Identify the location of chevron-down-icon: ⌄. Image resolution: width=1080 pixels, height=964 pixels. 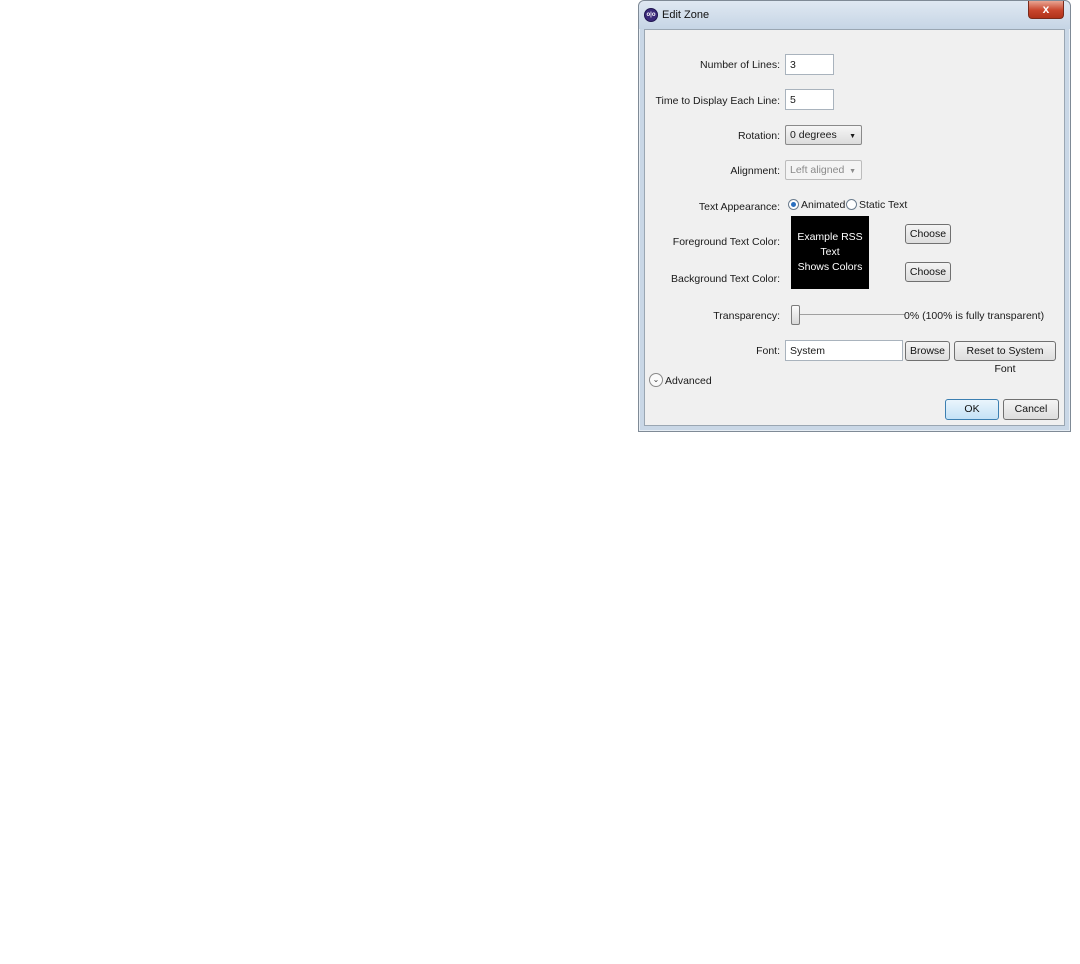
(656, 380).